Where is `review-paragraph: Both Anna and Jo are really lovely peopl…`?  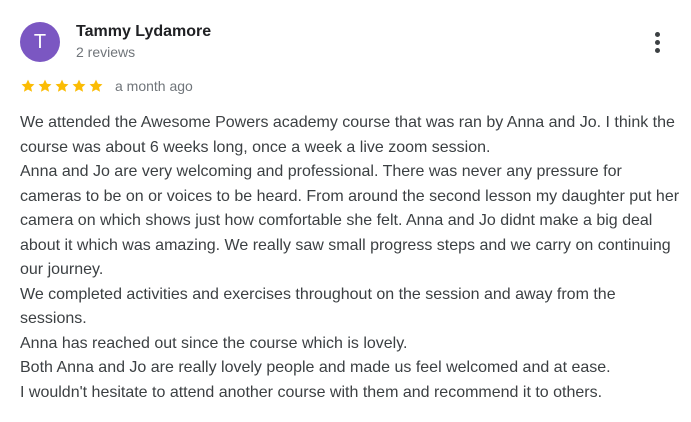 review-paragraph: Both Anna and Jo are really lovely peopl… is located at coordinates (315, 367).